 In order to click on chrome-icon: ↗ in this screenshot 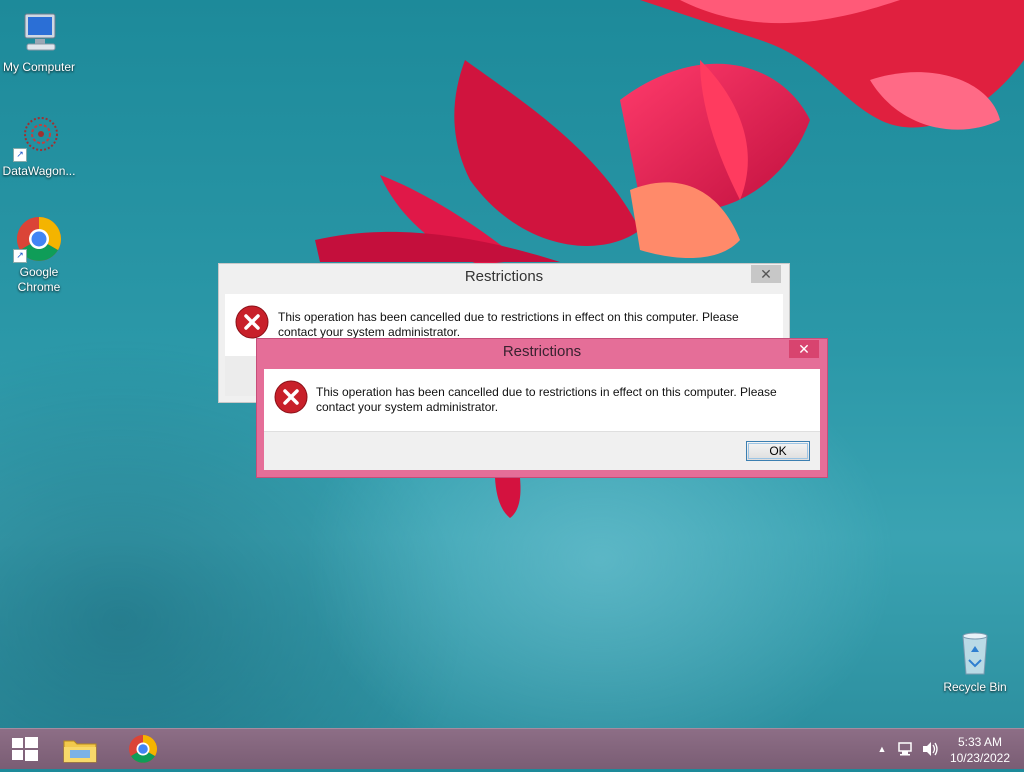, I will do `click(38, 239)`.